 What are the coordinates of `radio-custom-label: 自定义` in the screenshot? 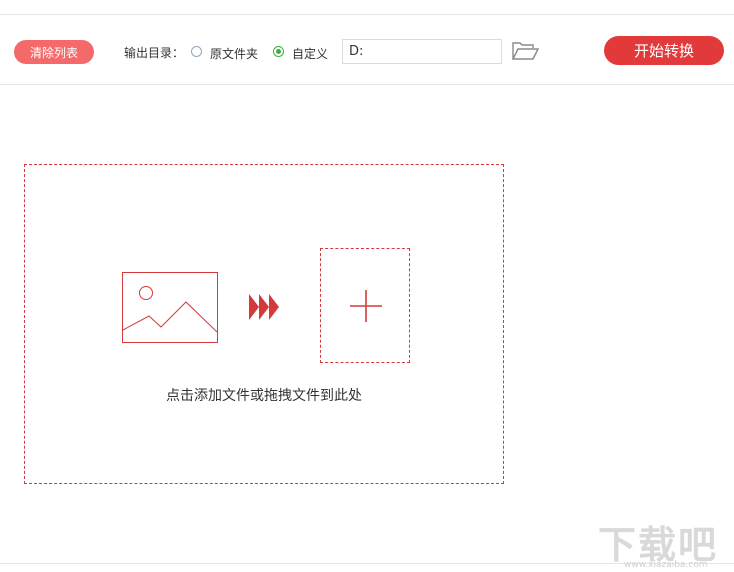 It's located at (310, 53).